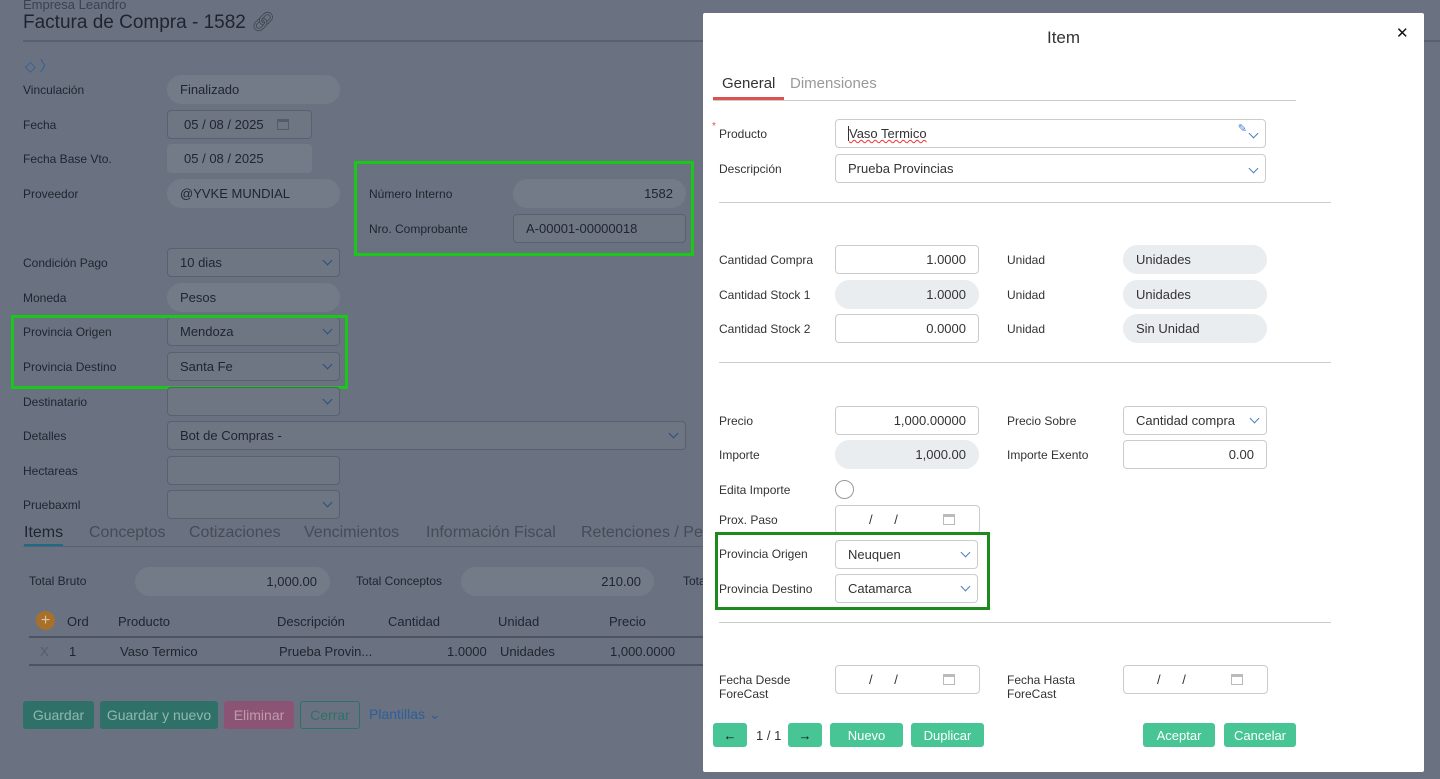  I want to click on fecha-input: 05 / 08 / 2025, so click(239, 124).